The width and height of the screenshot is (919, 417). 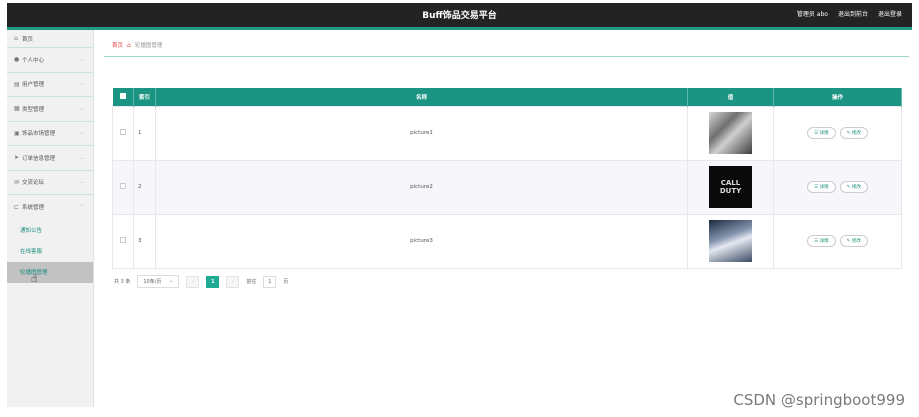 I want to click on house-icon: ⌂, so click(x=129, y=45).